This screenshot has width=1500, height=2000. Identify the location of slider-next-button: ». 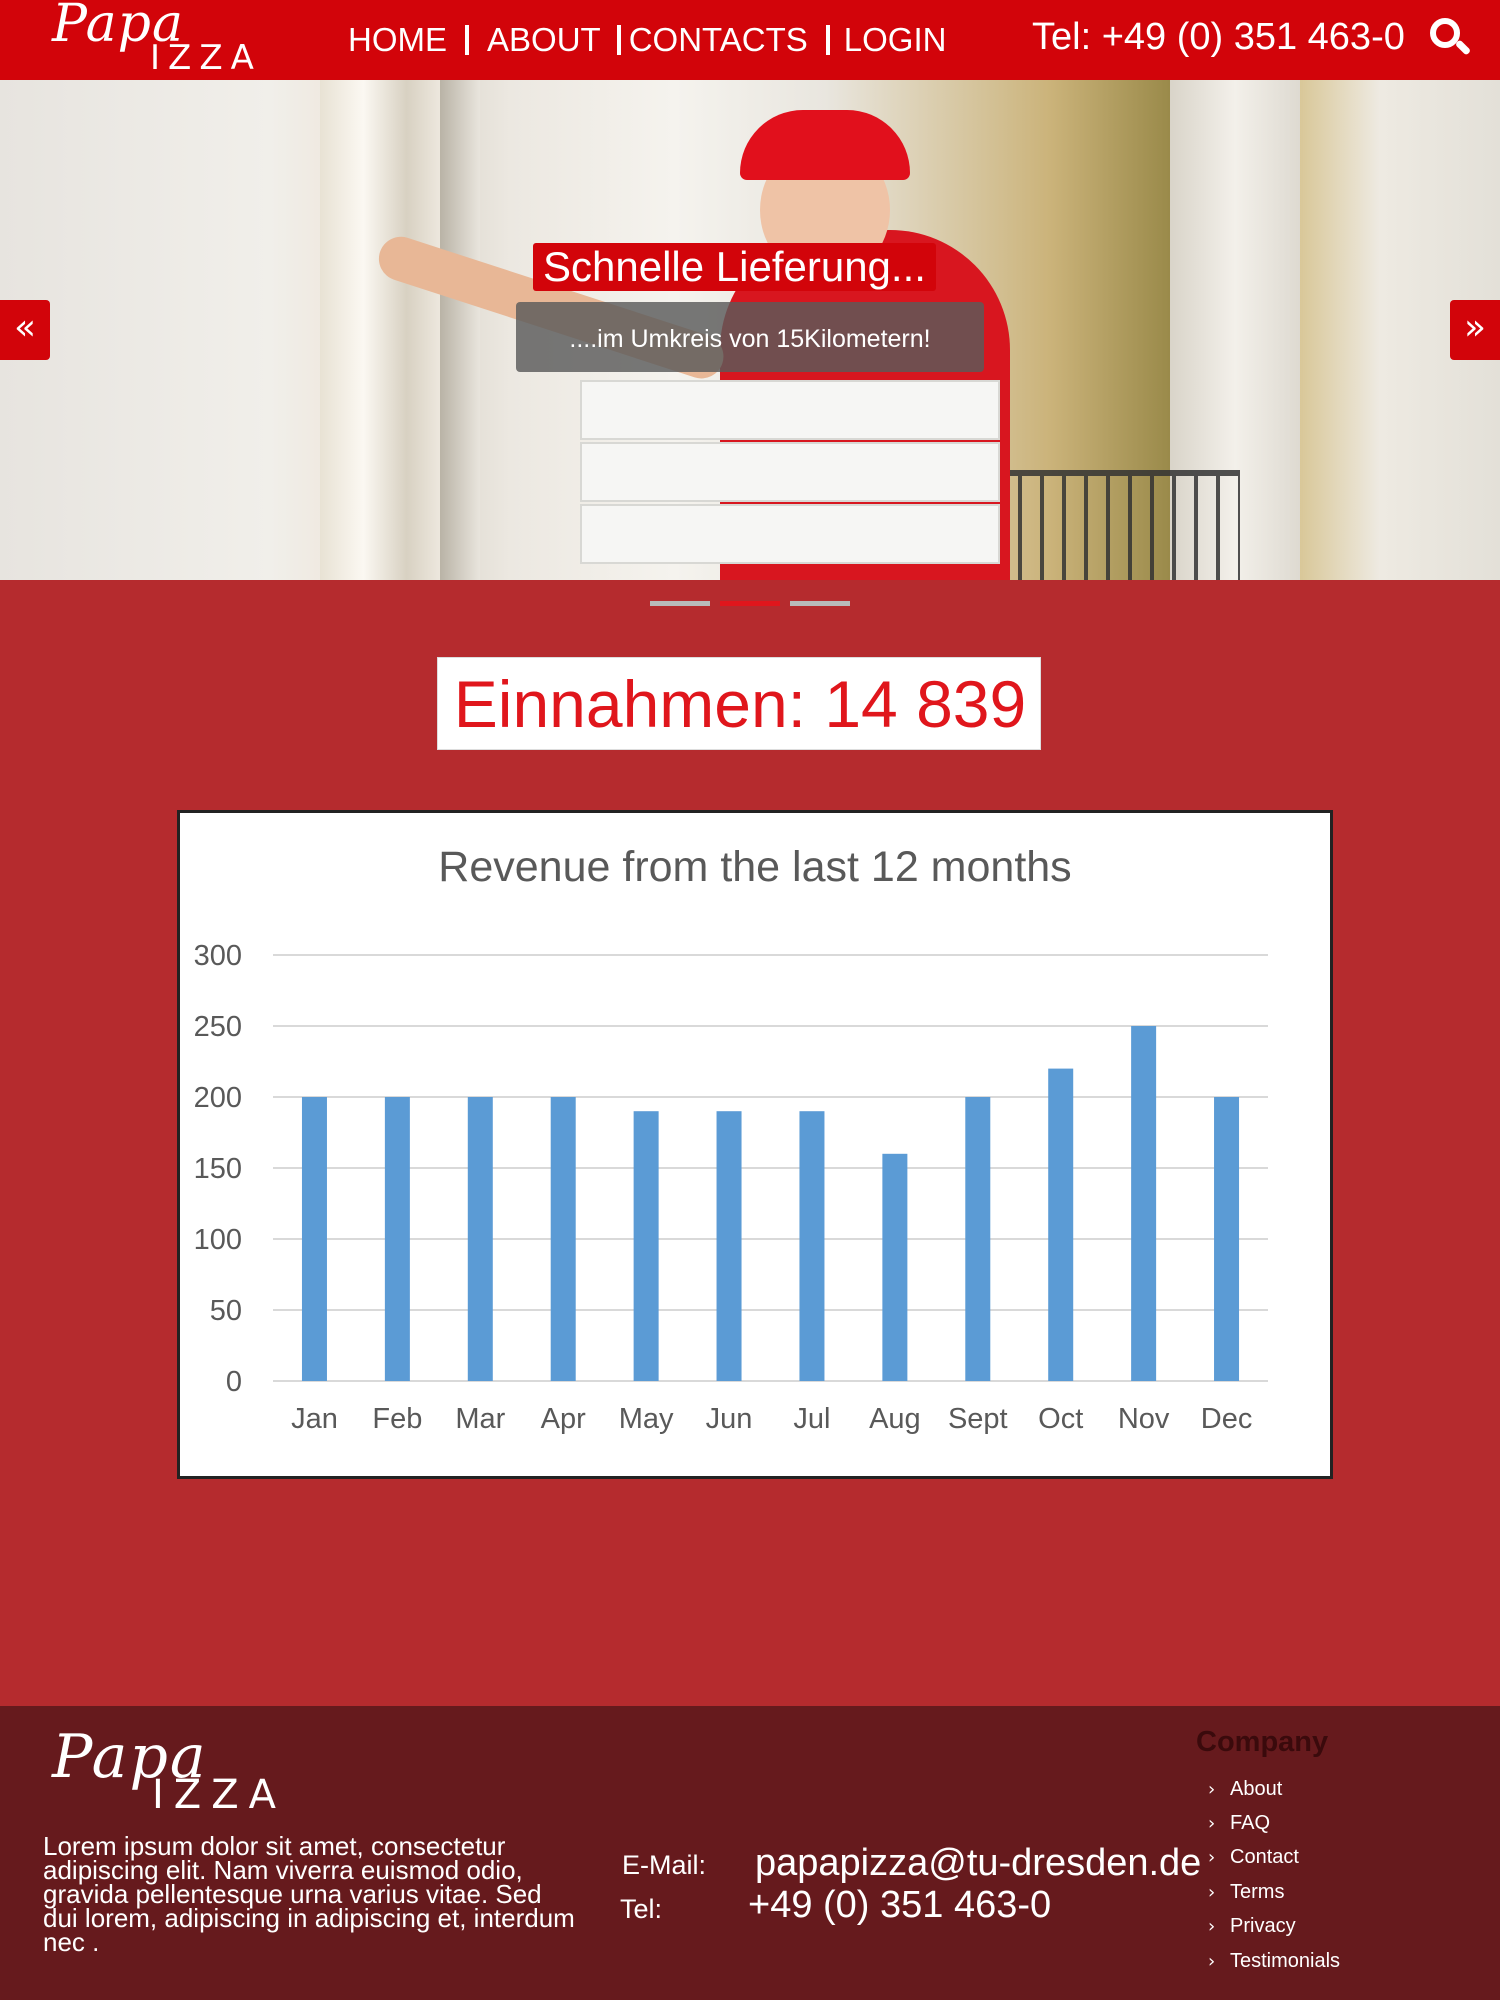
(1475, 330).